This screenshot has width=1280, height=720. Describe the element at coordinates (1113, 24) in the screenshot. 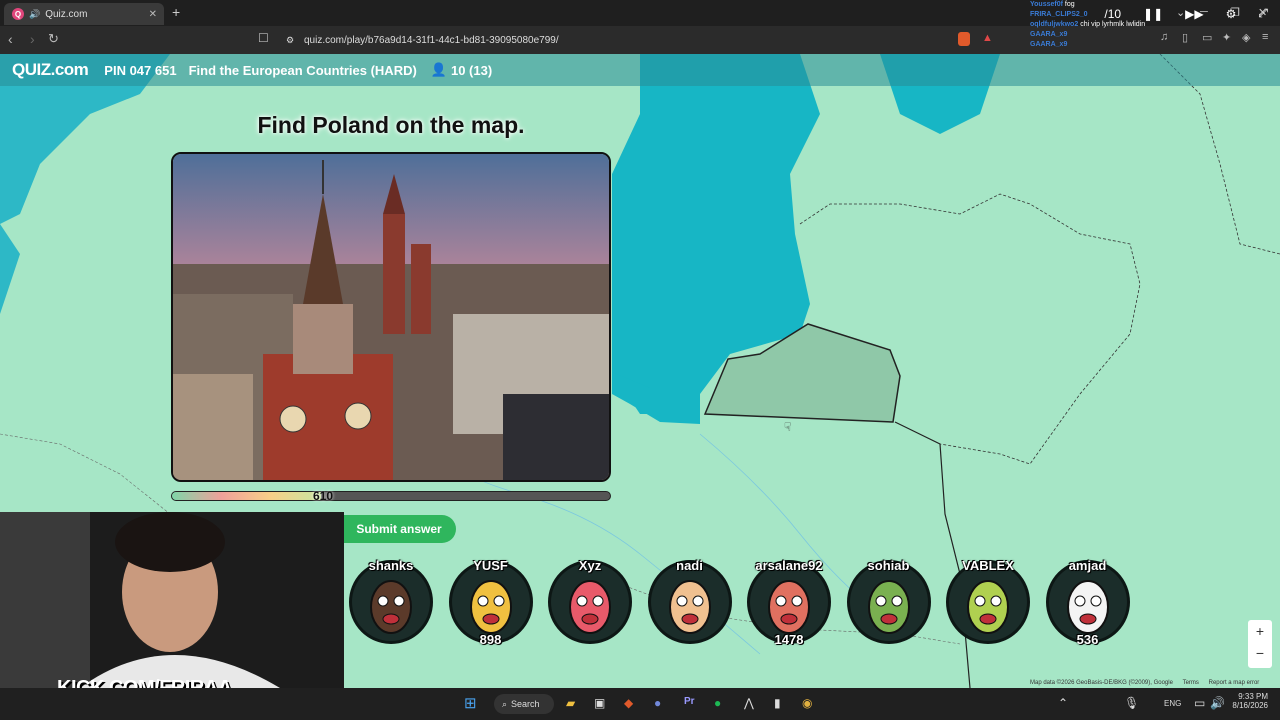

I see `chat-text: chi vip lyrhmlk lwlidin` at that location.